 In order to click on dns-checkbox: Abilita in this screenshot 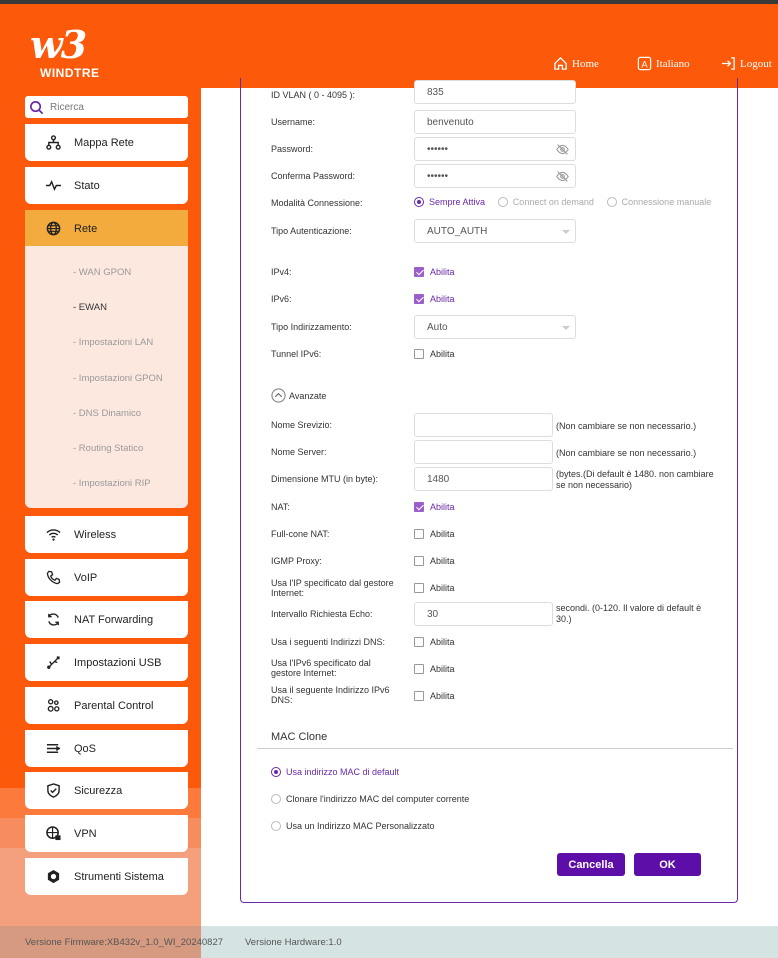, I will do `click(434, 642)`.